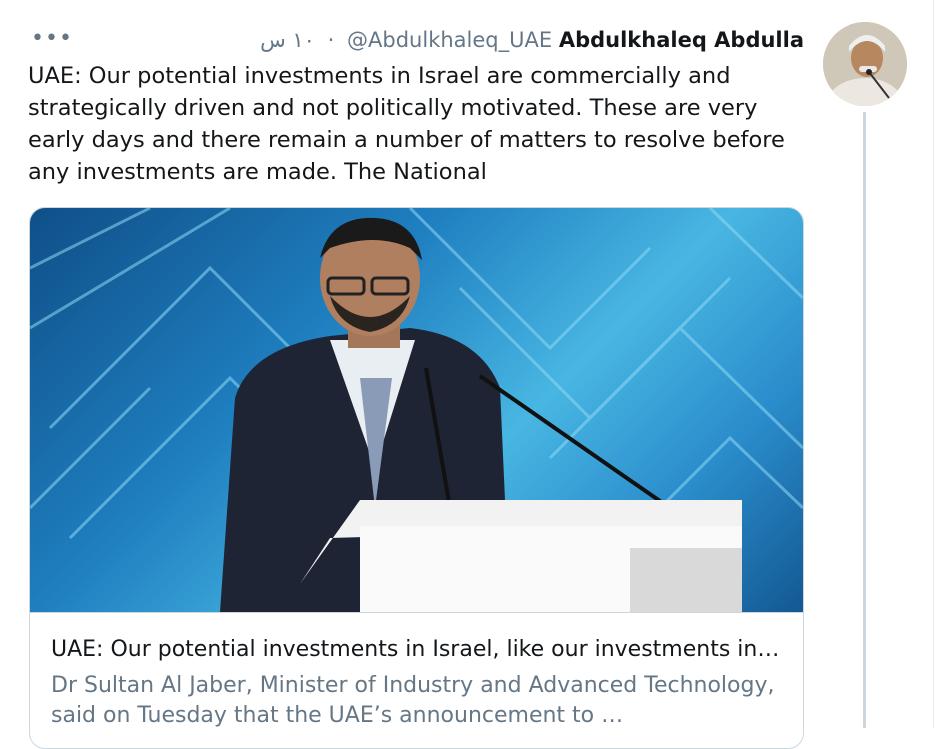 This screenshot has width=937, height=749. I want to click on timestamp: ١٠ س, so click(287, 40).